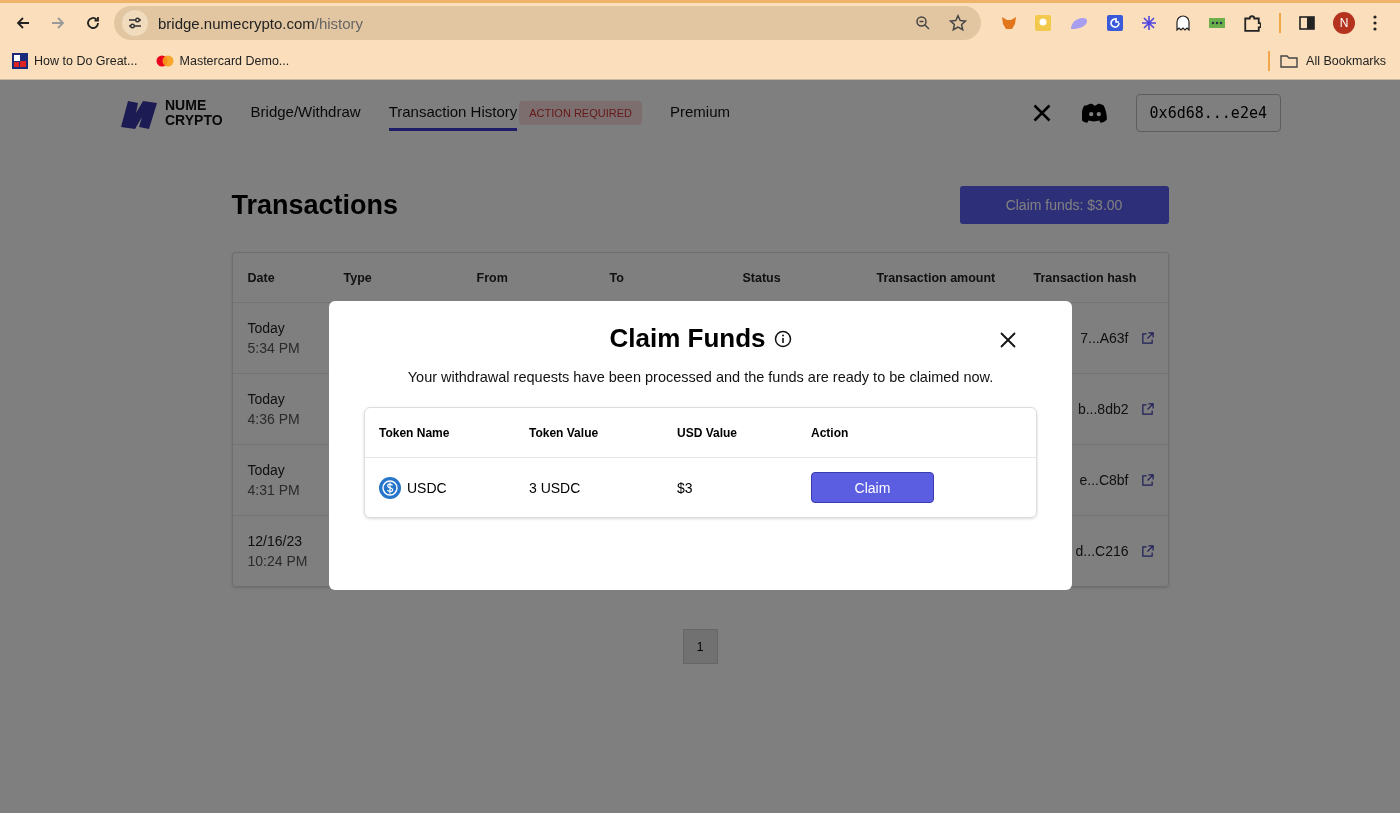 This screenshot has width=1400, height=813. What do you see at coordinates (1252, 23) in the screenshot?
I see `extensions-icon` at bounding box center [1252, 23].